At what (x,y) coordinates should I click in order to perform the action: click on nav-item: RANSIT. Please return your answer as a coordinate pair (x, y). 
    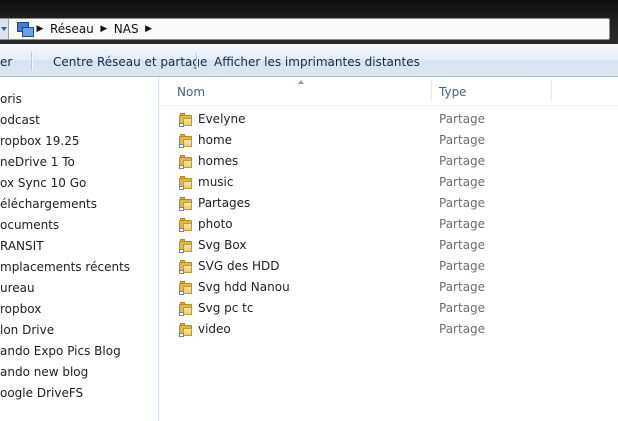
    Looking at the image, I should click on (79, 246).